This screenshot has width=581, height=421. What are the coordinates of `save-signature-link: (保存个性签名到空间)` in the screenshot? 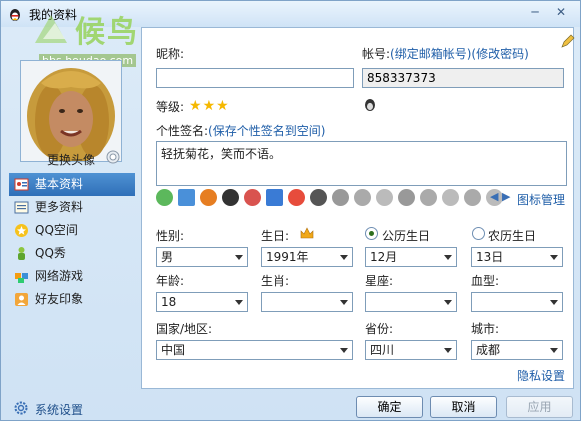 It's located at (266, 131).